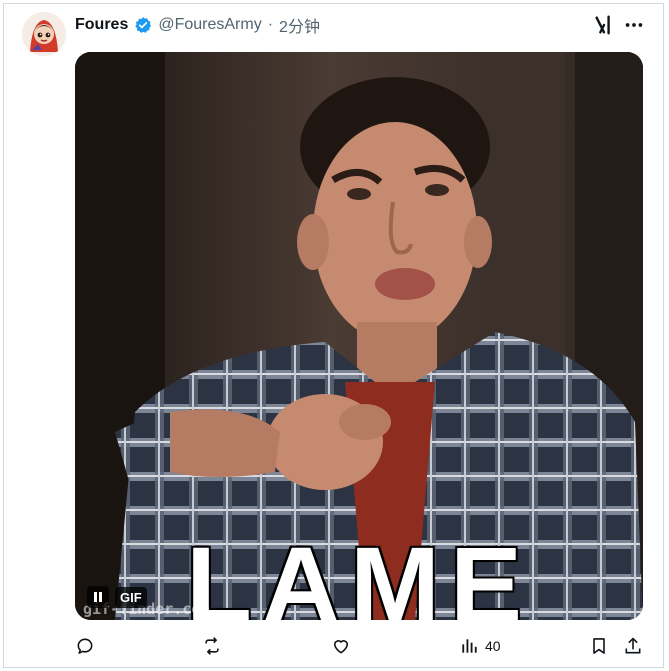 This screenshot has height=671, width=669. Describe the element at coordinates (493, 646) in the screenshot. I see `views-count: 40` at that location.